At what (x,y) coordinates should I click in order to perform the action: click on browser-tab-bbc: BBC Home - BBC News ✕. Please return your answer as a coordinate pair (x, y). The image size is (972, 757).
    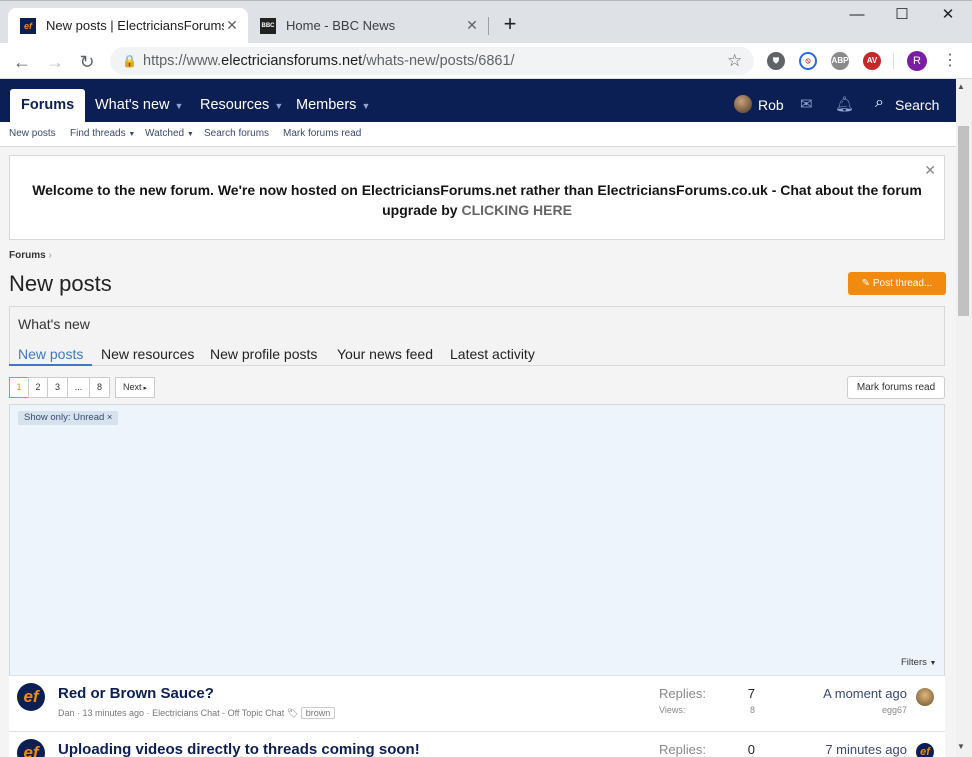
    Looking at the image, I should click on (368, 25).